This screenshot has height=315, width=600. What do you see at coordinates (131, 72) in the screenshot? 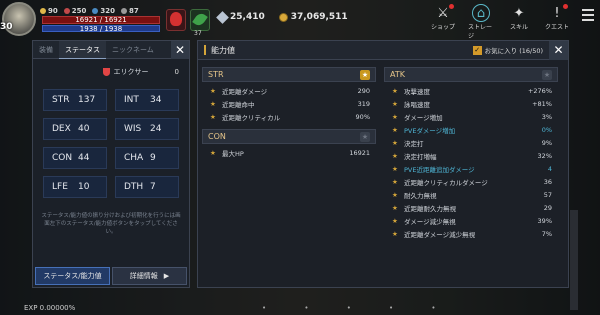
I see `elixir-label: エリクサー` at bounding box center [131, 72].